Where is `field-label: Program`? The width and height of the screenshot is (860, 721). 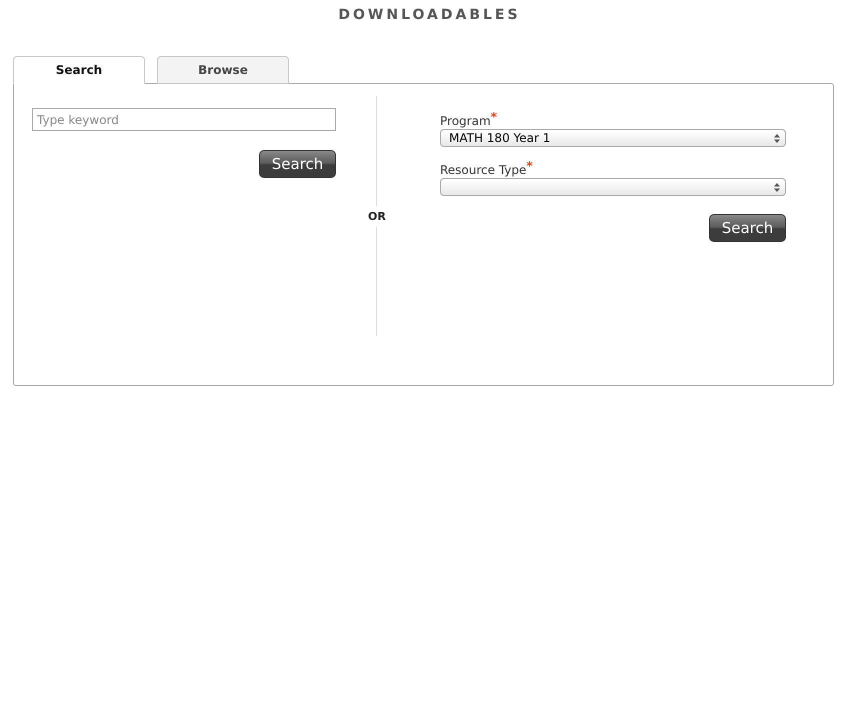 field-label: Program is located at coordinates (465, 121).